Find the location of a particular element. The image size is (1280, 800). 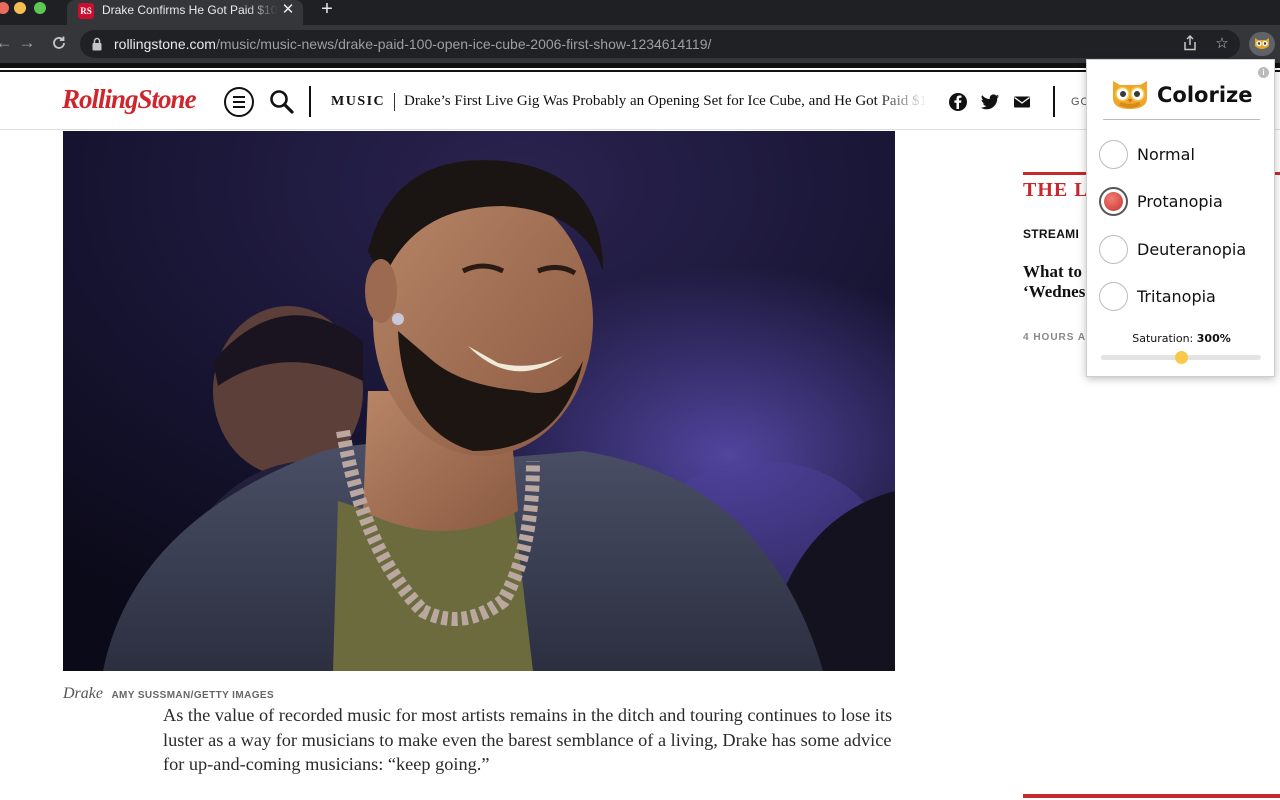

caption-credit: AMY SUSSMAN/GETTY IMAGES is located at coordinates (193, 695).